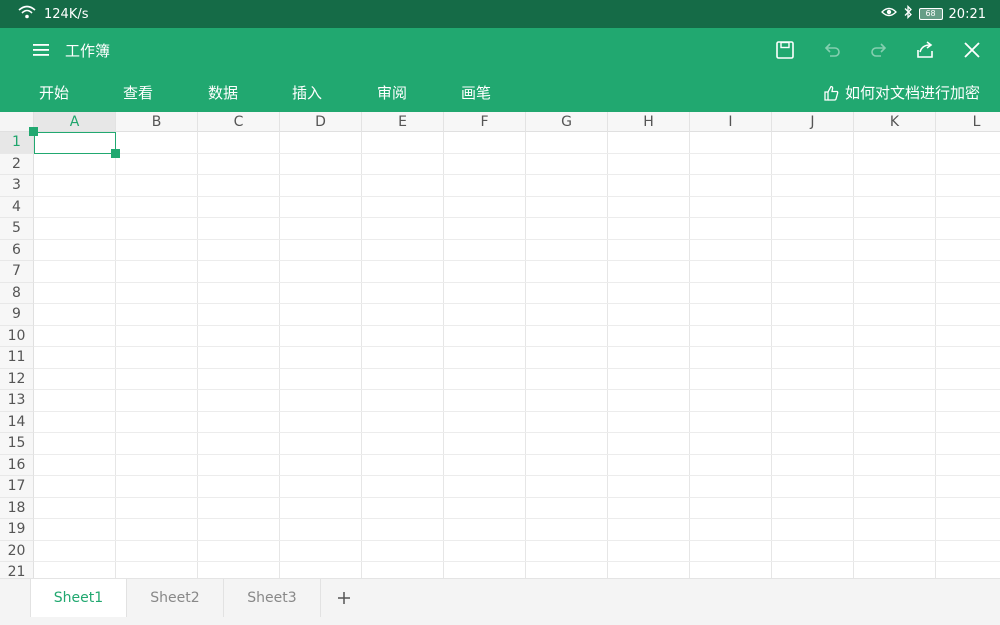 The image size is (1000, 625). I want to click on status-left: 124K/s, so click(53, 14).